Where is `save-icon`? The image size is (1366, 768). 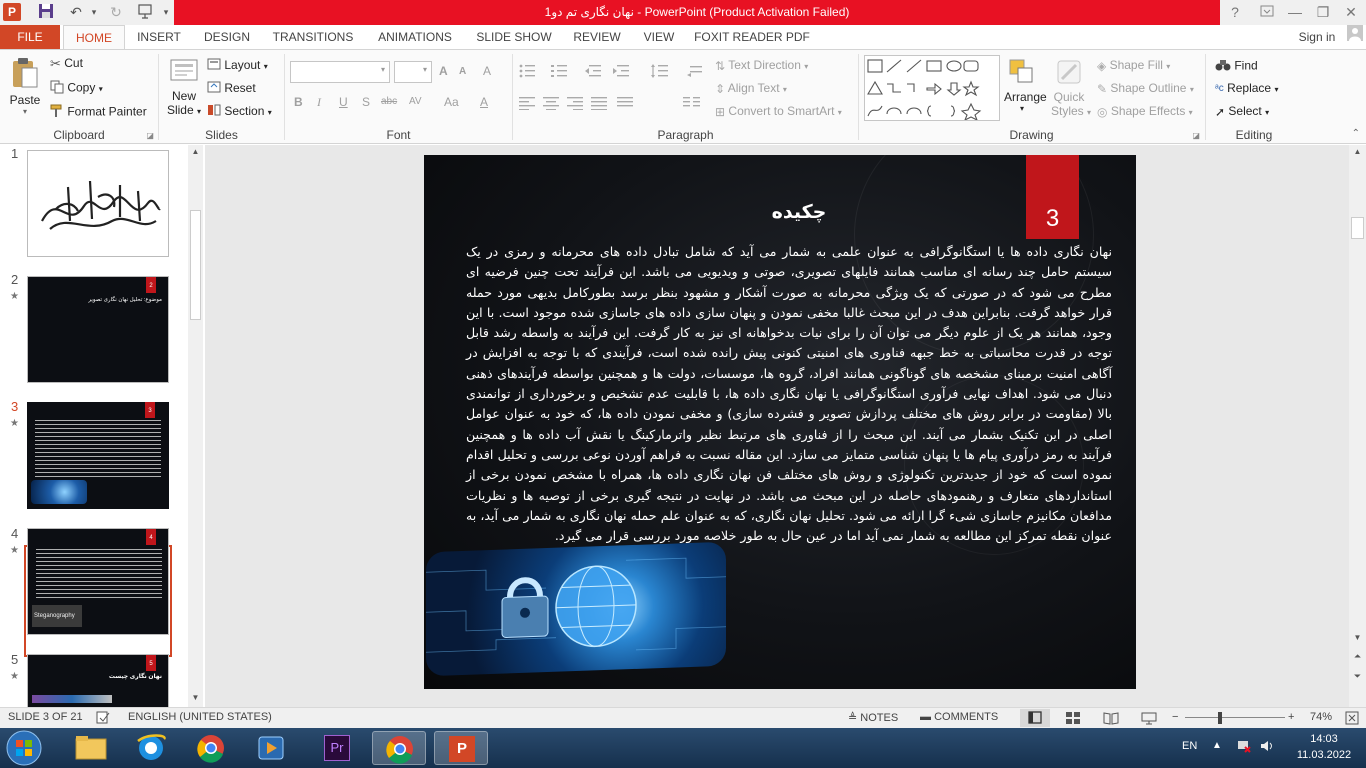
save-icon is located at coordinates (46, 12).